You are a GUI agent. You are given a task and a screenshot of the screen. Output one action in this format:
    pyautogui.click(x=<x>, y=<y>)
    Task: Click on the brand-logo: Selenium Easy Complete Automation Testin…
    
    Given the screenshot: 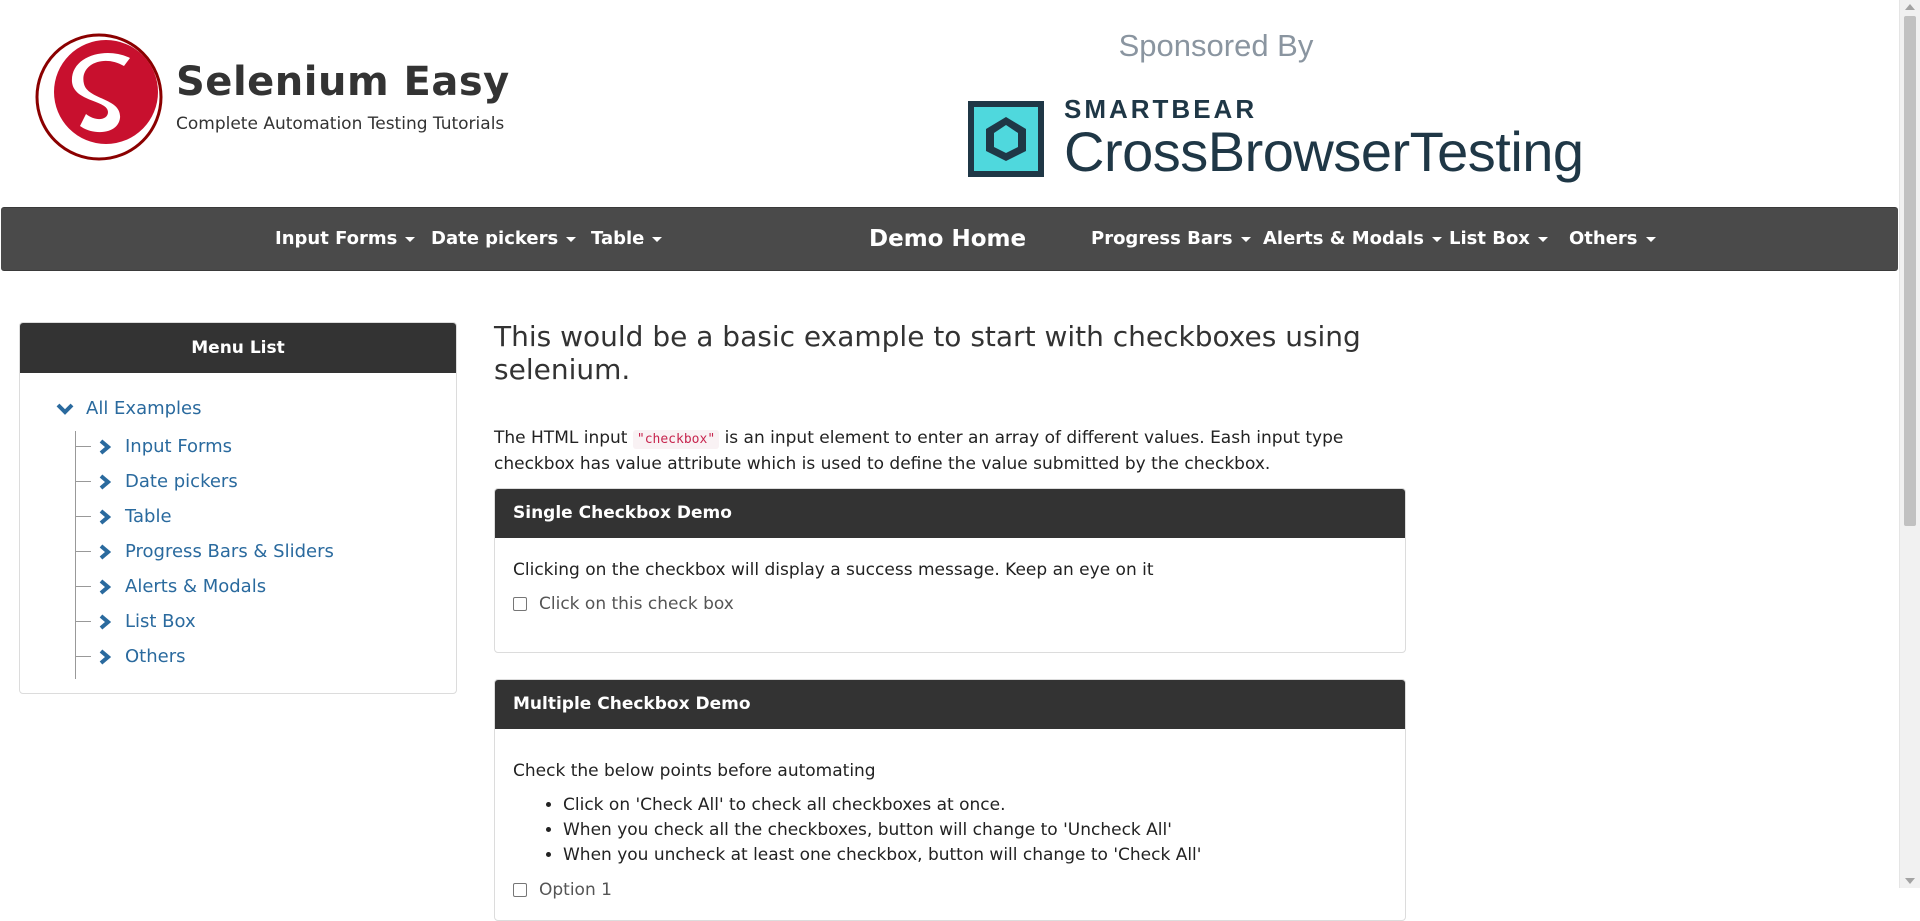 What is the action you would take?
    pyautogui.click(x=272, y=97)
    